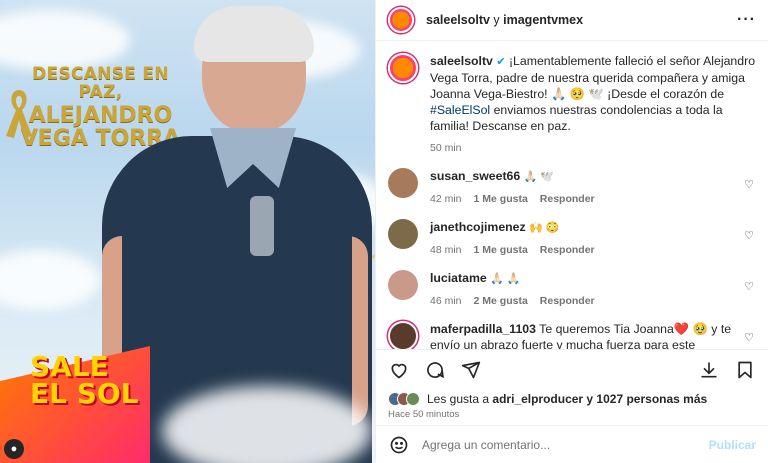 The height and width of the screenshot is (463, 768). What do you see at coordinates (14, 449) in the screenshot?
I see `tagged-user-icon: ●` at bounding box center [14, 449].